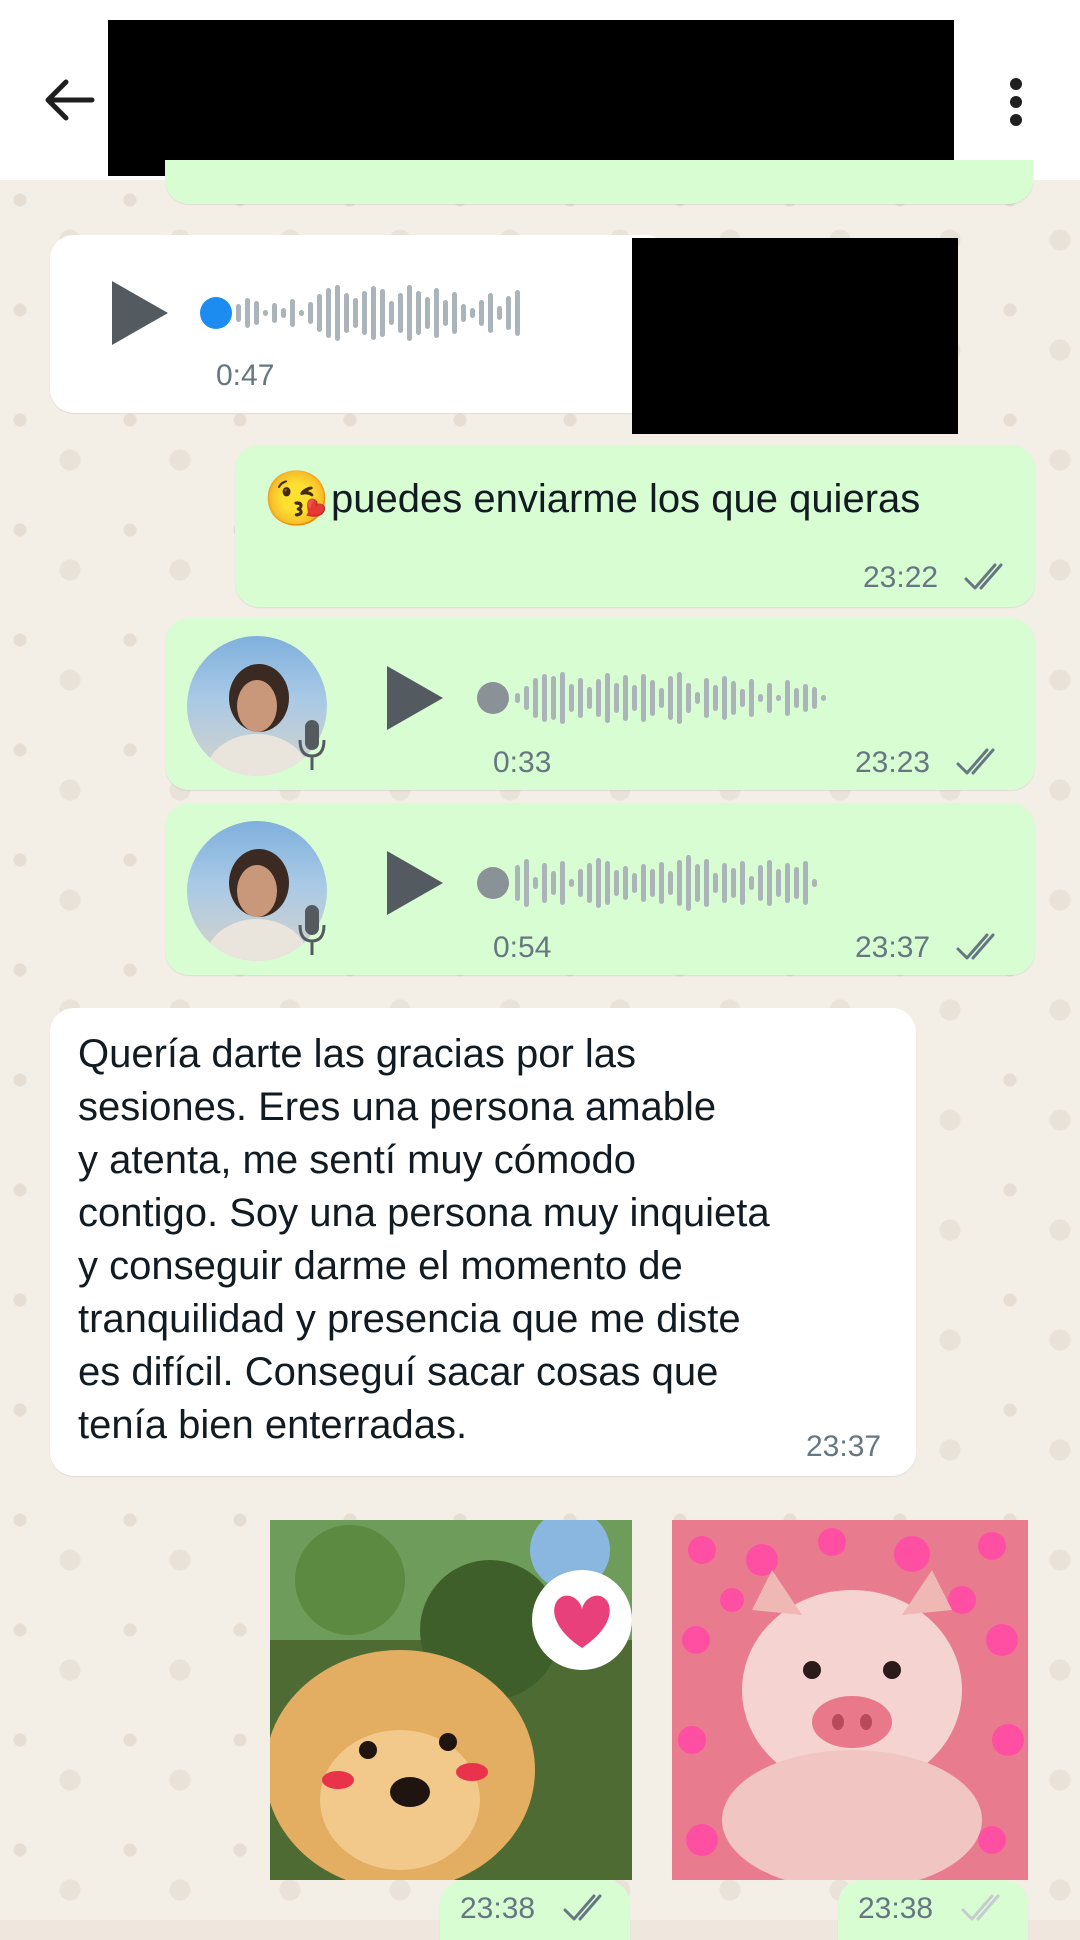 The image size is (1080, 1940). What do you see at coordinates (357, 1160) in the screenshot?
I see `text-line: y atenta, me sentí muy cómodo` at bounding box center [357, 1160].